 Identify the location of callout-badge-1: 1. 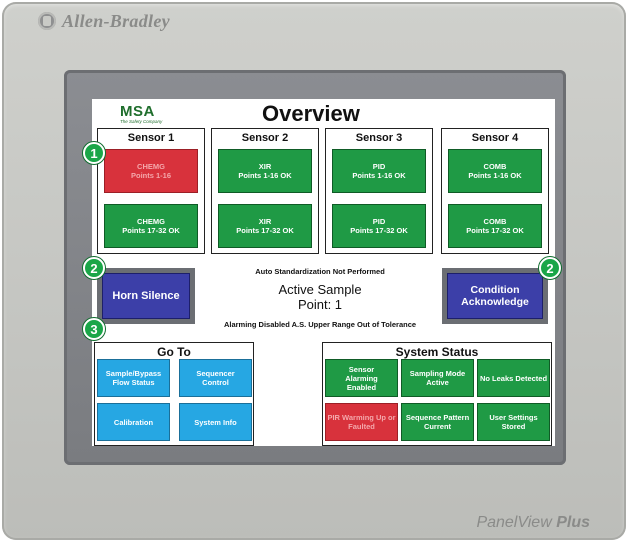
(94, 153).